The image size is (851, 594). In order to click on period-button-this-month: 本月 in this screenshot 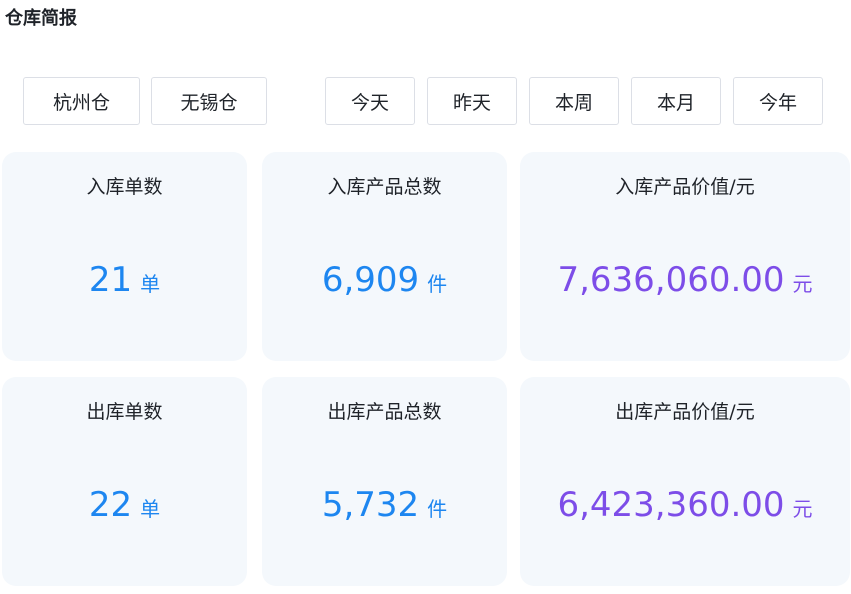, I will do `click(676, 101)`.